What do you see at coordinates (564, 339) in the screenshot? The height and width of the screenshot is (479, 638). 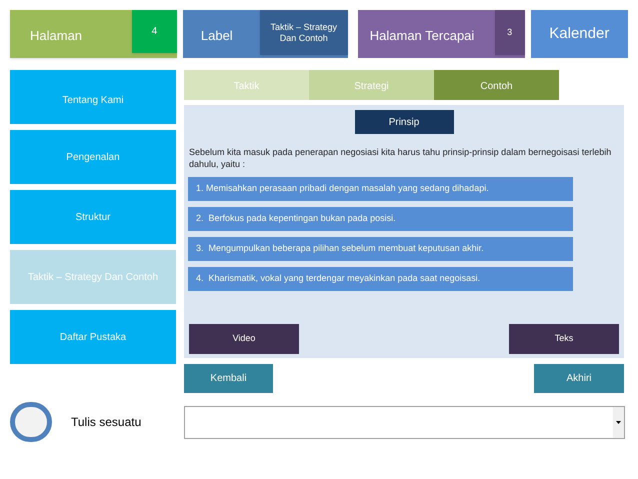 I see `media-button: Teks` at bounding box center [564, 339].